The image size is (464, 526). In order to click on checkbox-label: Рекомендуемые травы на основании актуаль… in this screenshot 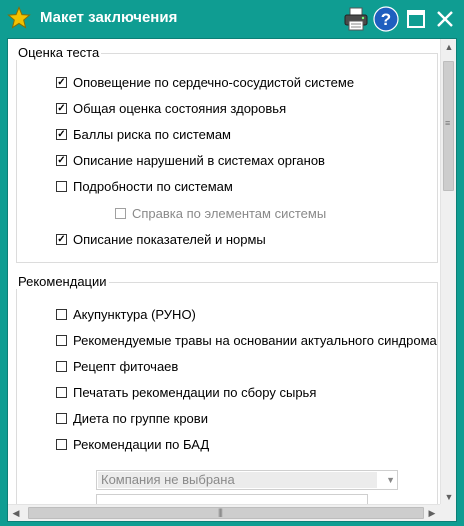, I will do `click(255, 340)`.